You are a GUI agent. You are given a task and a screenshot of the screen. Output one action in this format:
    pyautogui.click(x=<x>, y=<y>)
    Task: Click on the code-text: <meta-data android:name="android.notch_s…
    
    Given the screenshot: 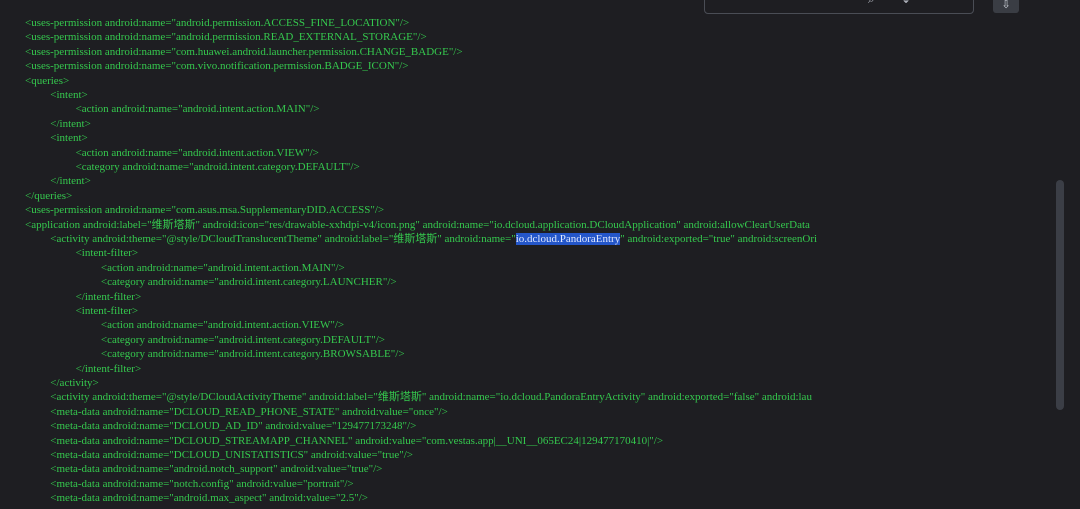 What is the action you would take?
    pyautogui.click(x=216, y=469)
    